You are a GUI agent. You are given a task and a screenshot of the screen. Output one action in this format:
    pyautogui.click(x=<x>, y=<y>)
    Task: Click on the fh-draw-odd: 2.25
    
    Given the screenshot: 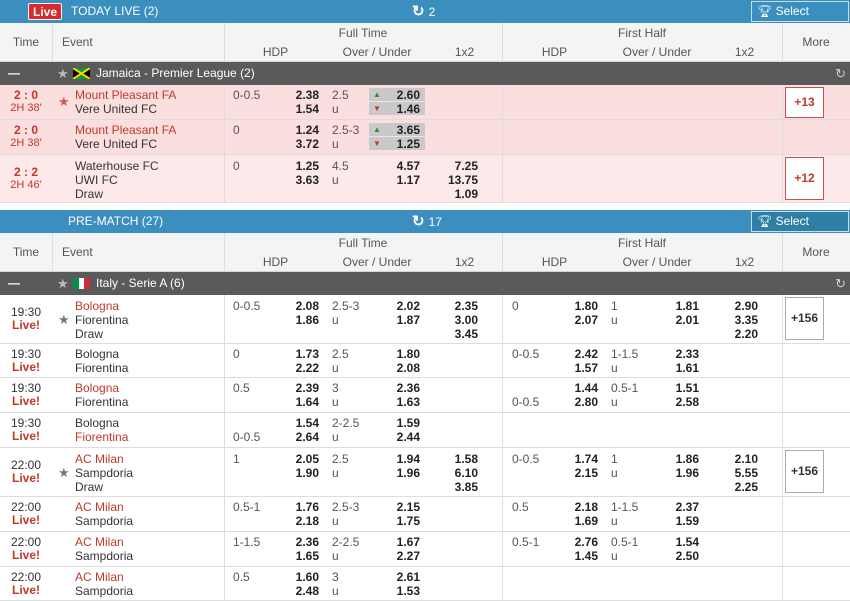 What is the action you would take?
    pyautogui.click(x=738, y=487)
    